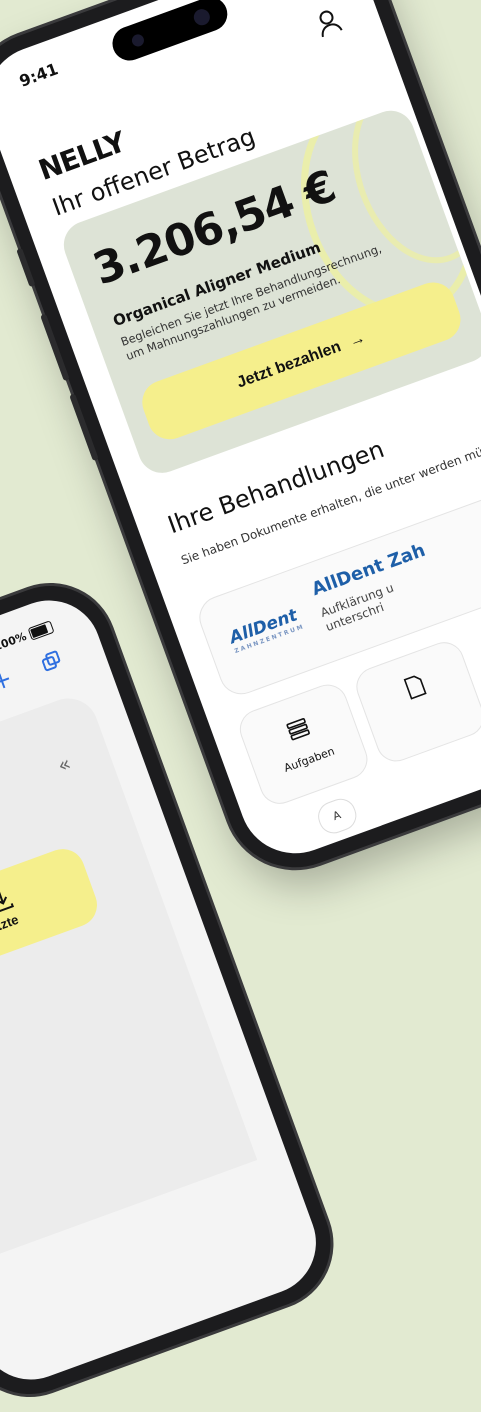  I want to click on battery-percent: 100%, so click(14, 641).